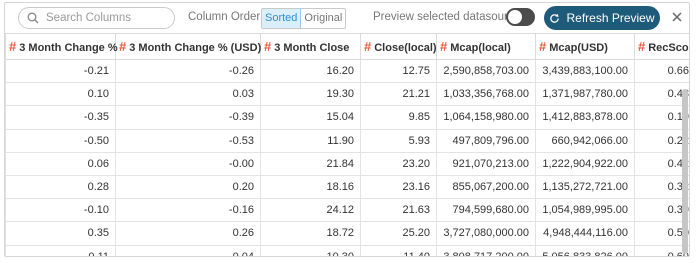 This screenshot has width=698, height=263. What do you see at coordinates (515, 17) in the screenshot?
I see `toggle-knob` at bounding box center [515, 17].